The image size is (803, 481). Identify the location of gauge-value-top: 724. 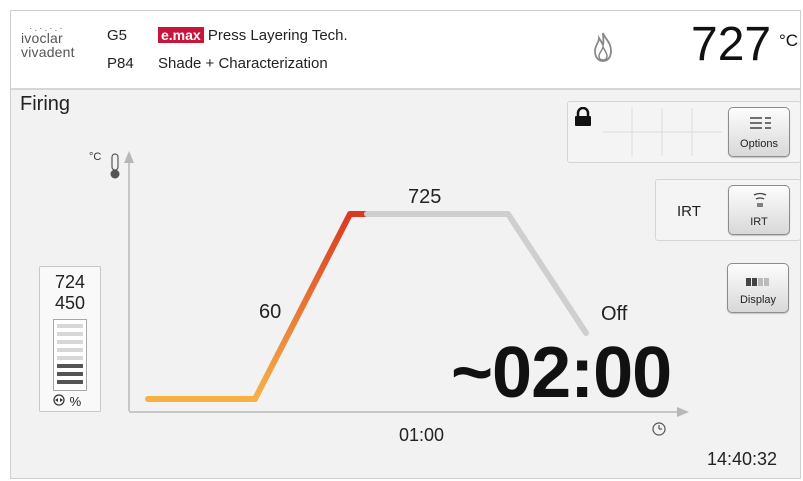
(70, 282).